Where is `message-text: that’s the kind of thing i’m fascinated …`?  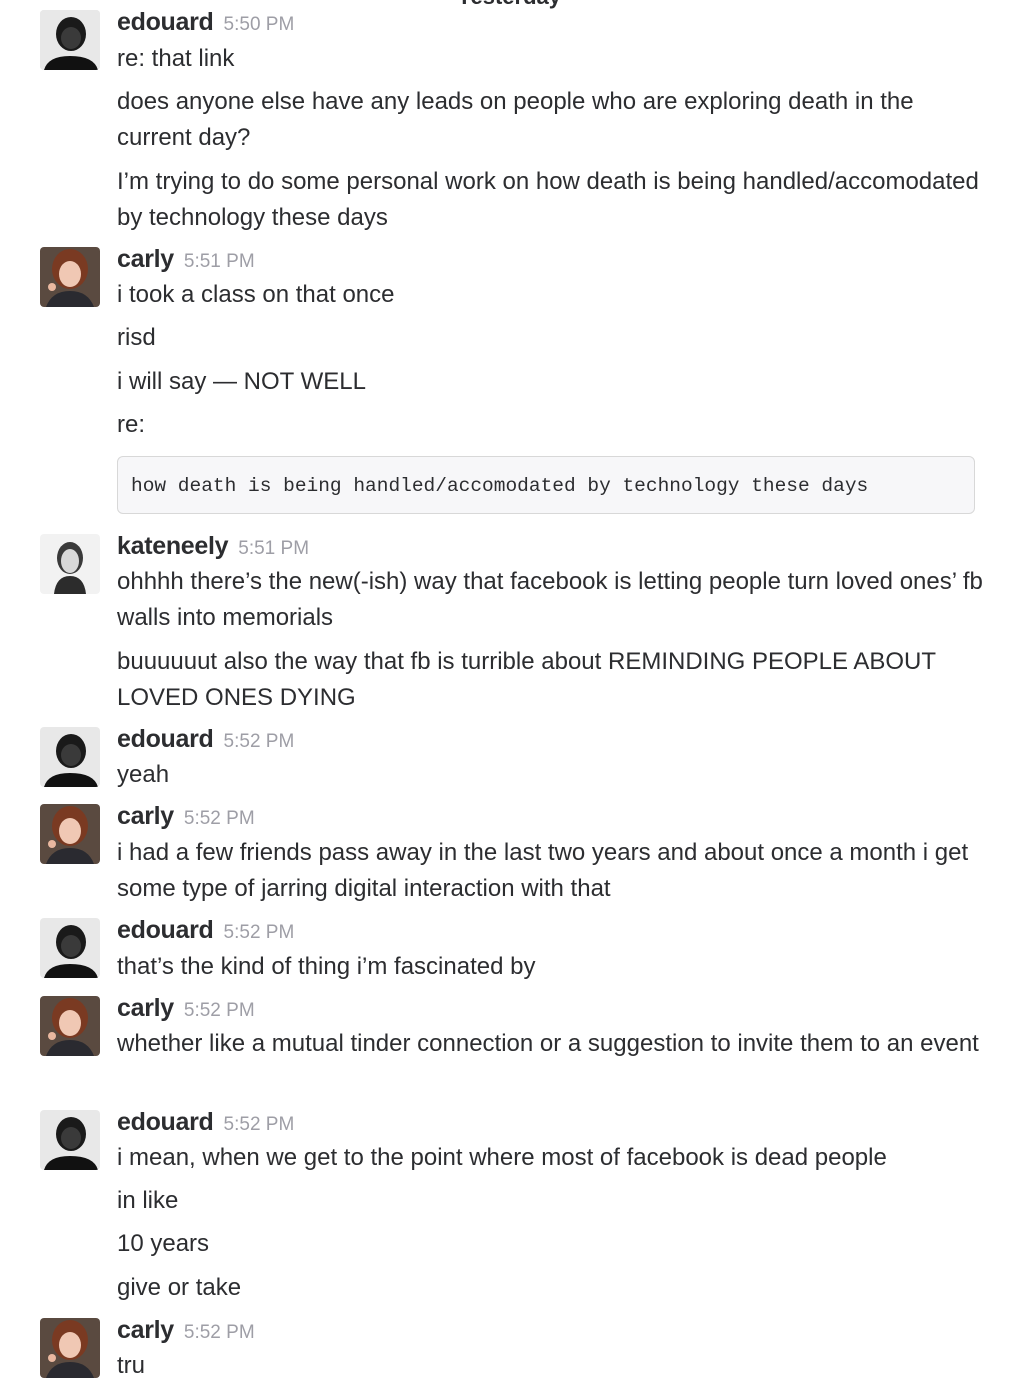
message-text: that’s the kind of thing i’m fascinated … is located at coordinates (326, 966).